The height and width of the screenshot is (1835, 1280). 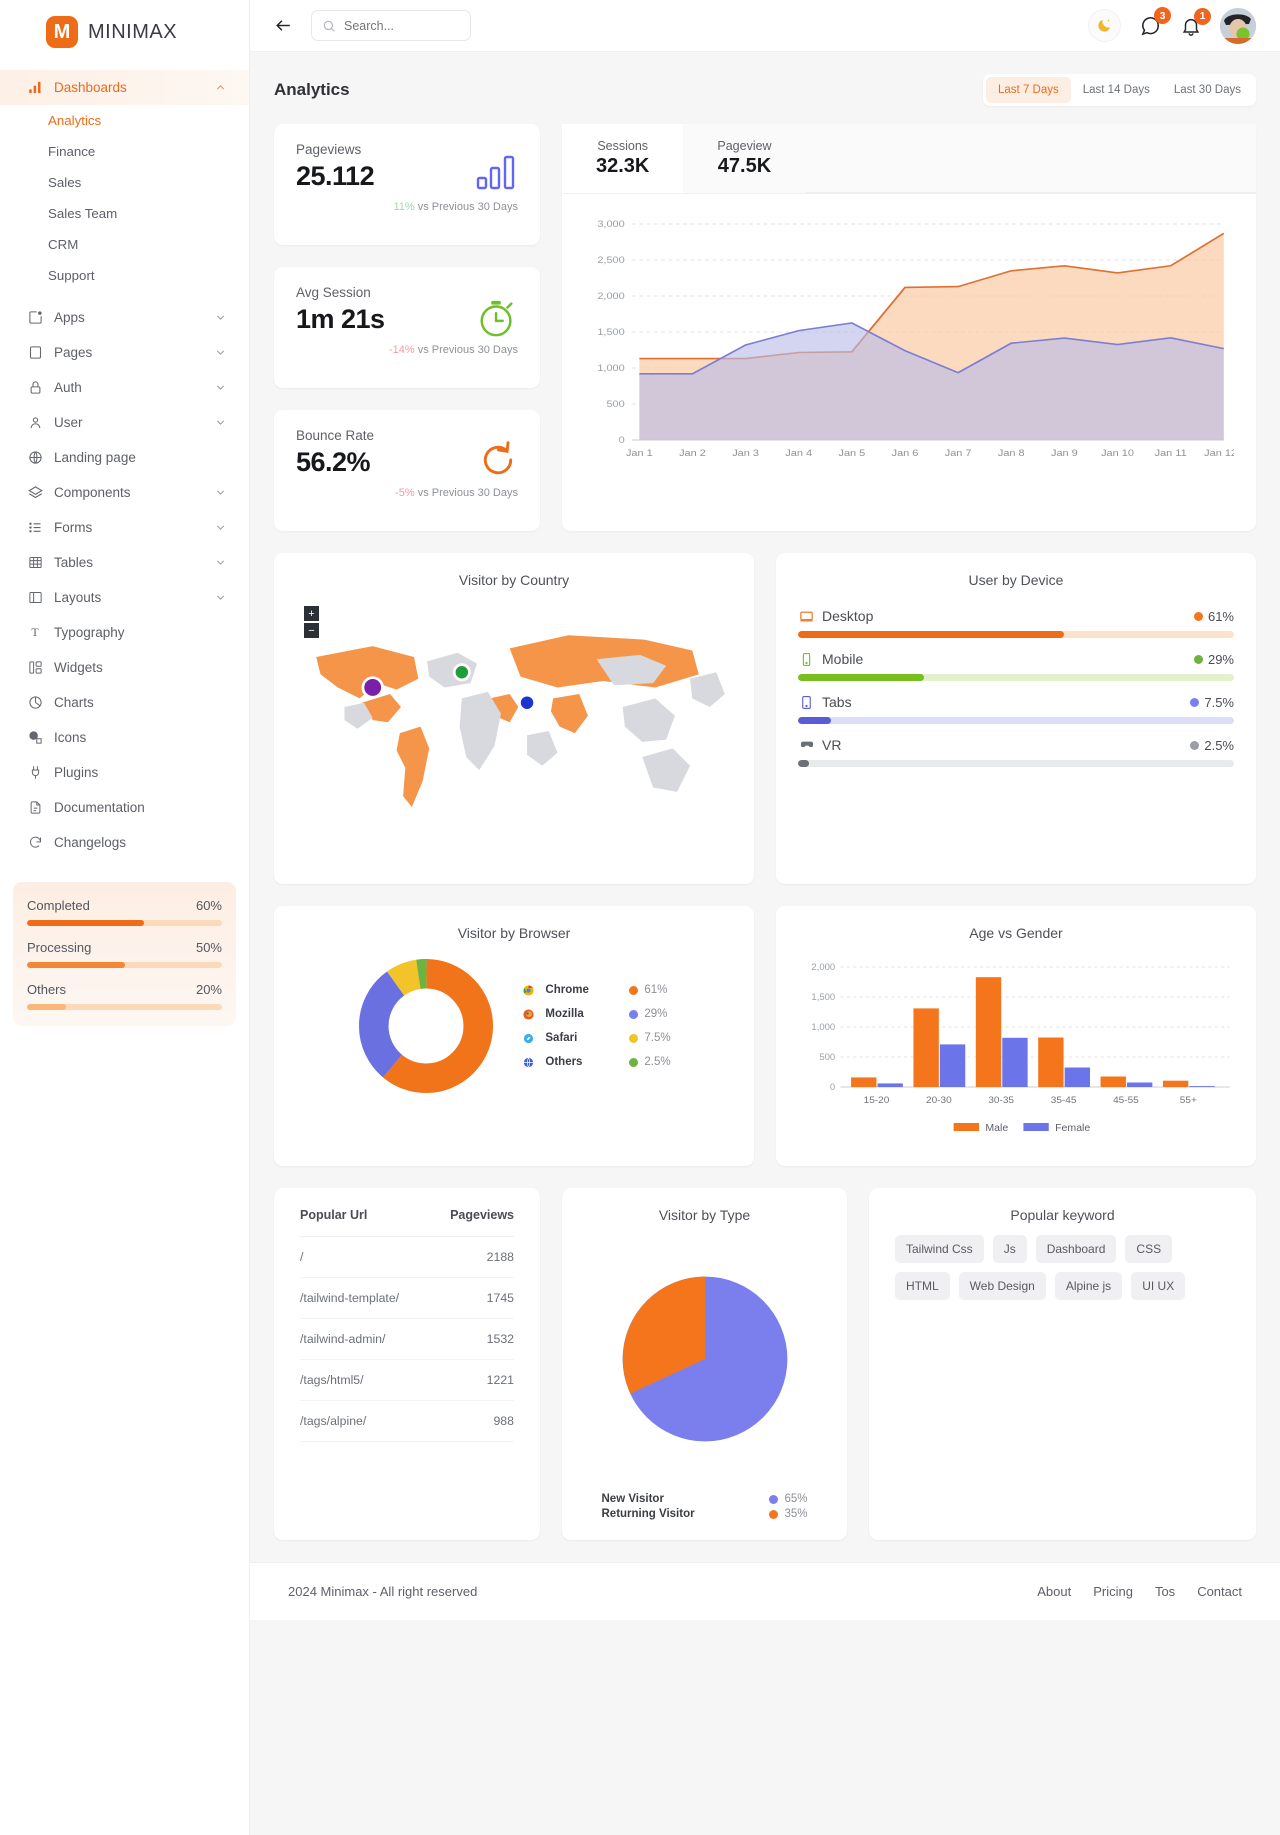 I want to click on tab-pageview: Pageview 47.5K, so click(x=744, y=158).